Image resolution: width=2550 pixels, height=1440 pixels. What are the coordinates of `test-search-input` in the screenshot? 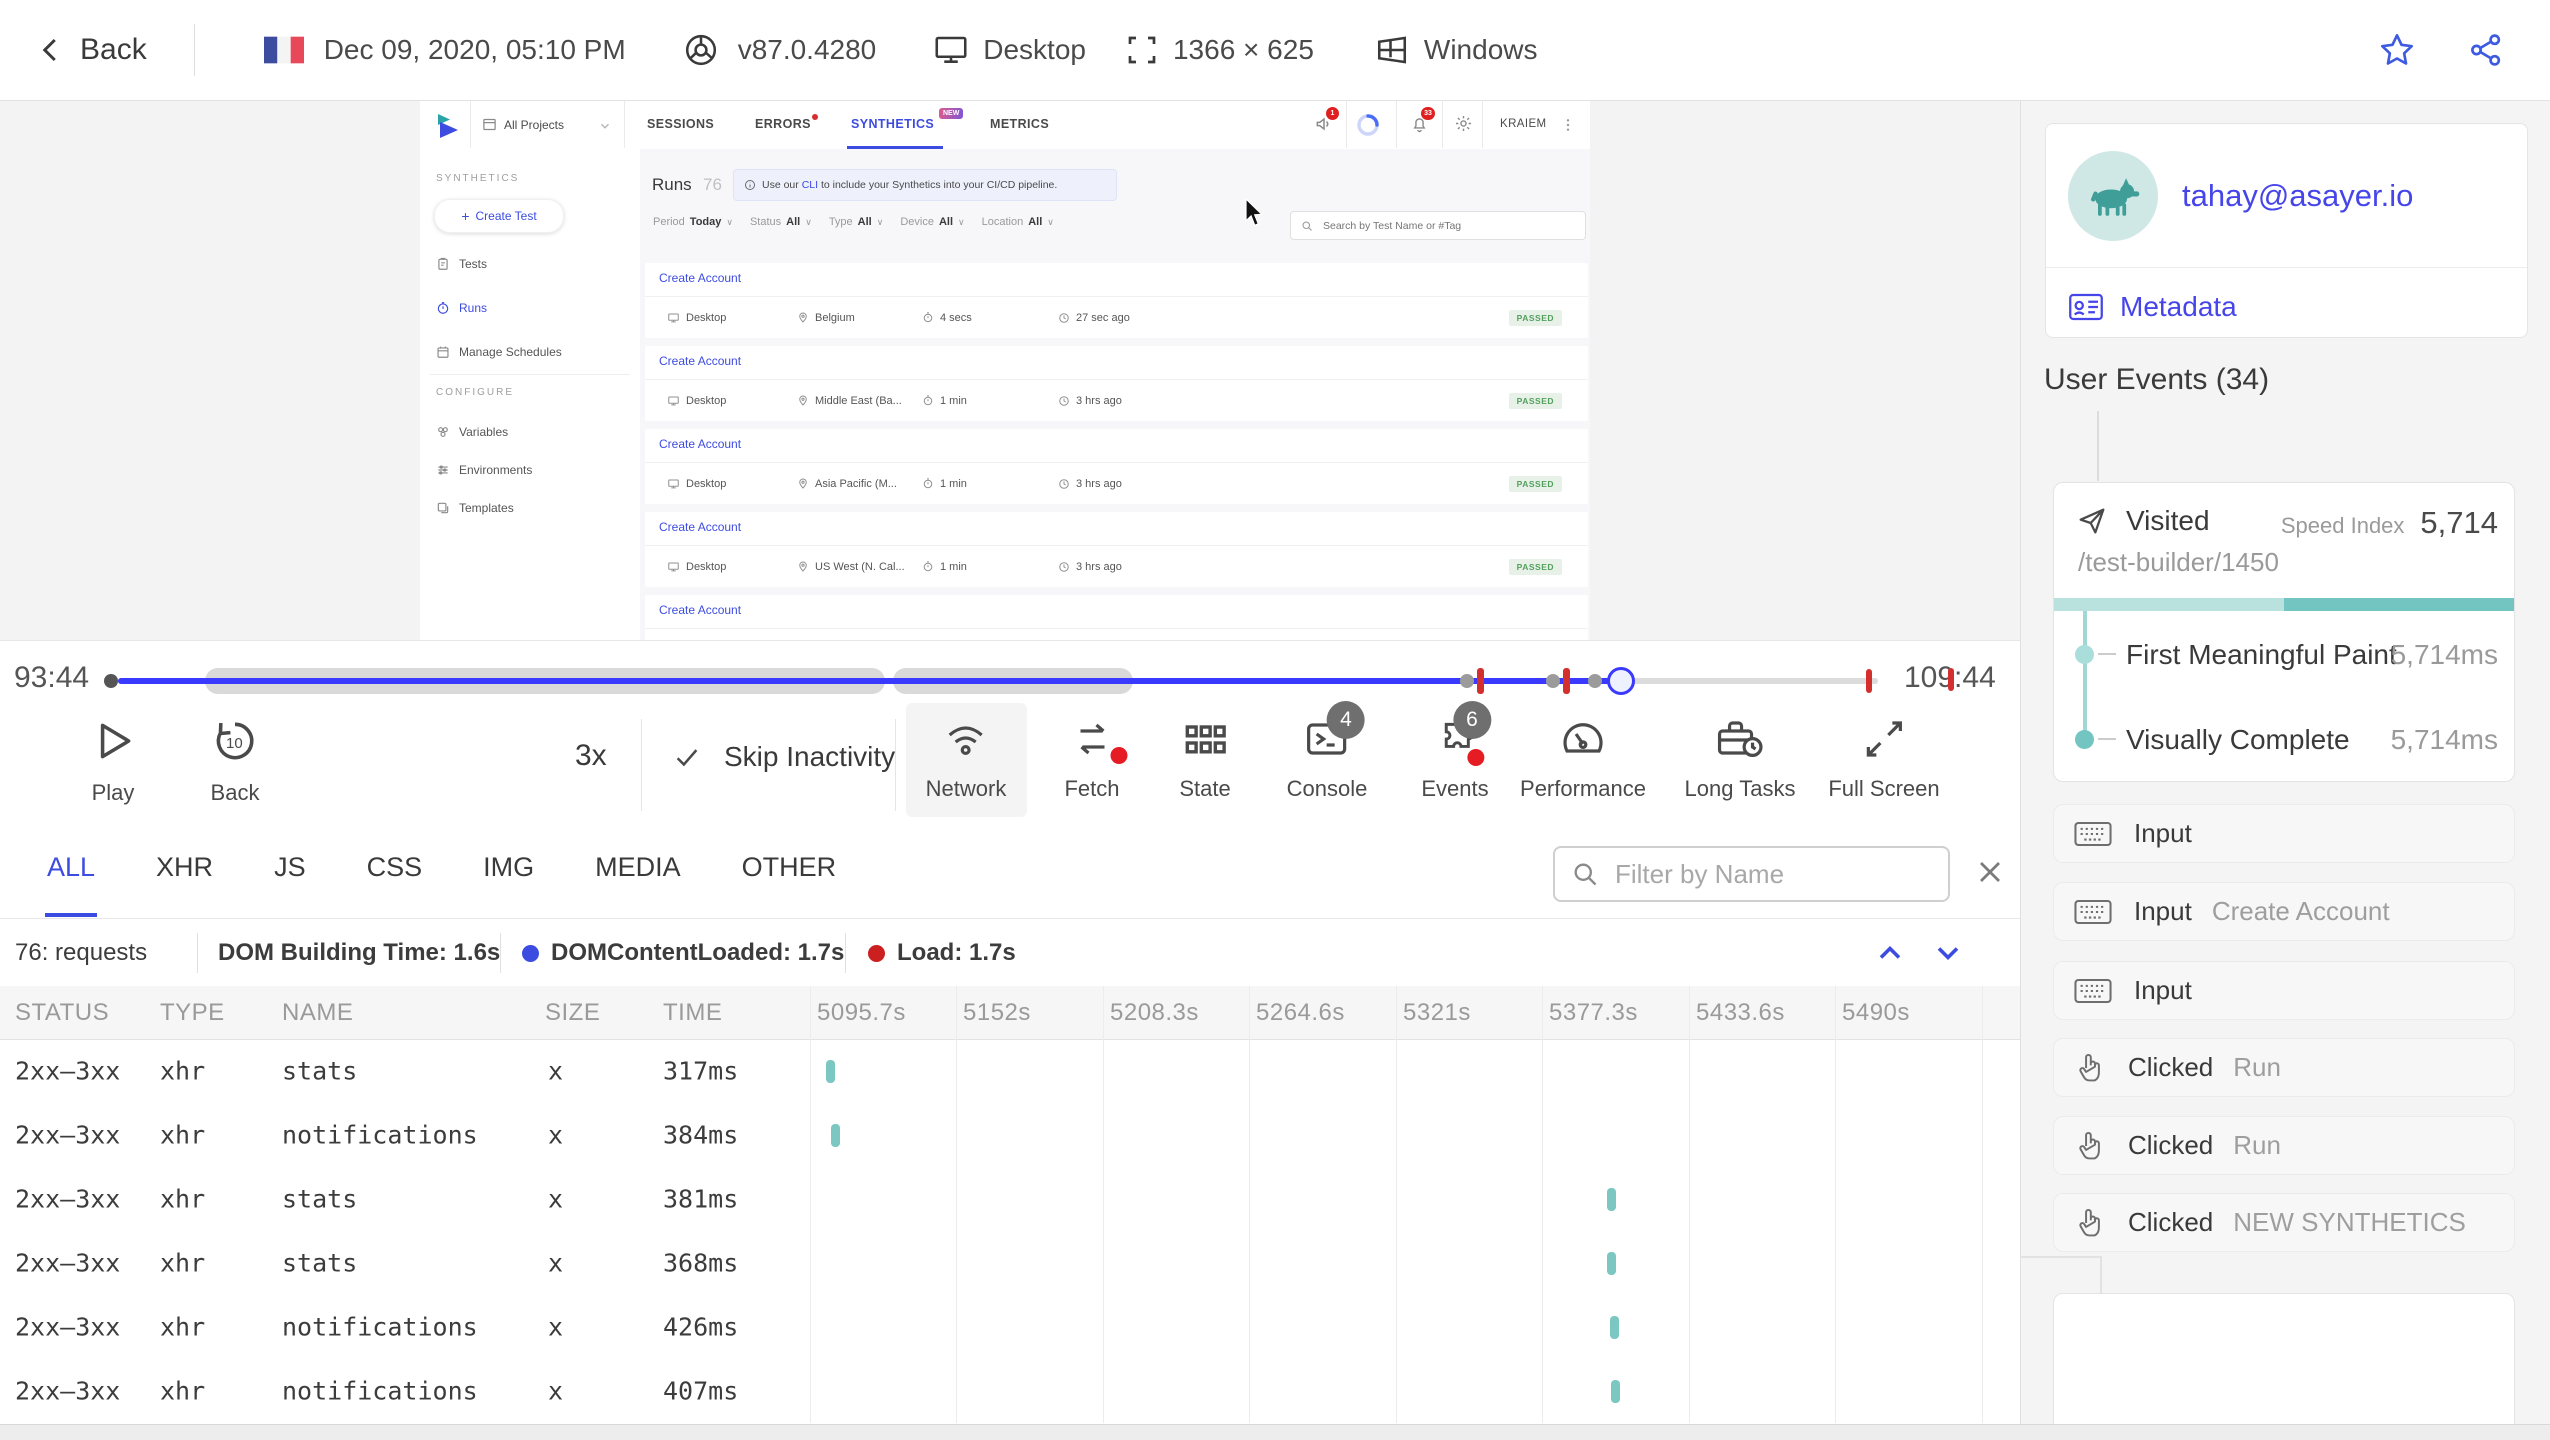 It's located at (1443, 225).